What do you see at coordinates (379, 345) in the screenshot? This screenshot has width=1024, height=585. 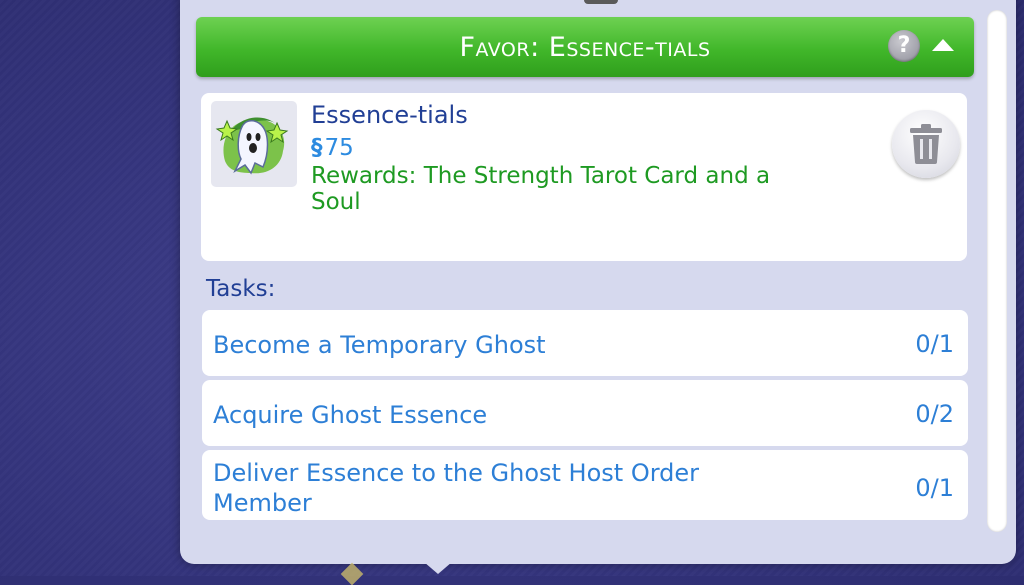 I see `task-label: Become a Temporary Ghost` at bounding box center [379, 345].